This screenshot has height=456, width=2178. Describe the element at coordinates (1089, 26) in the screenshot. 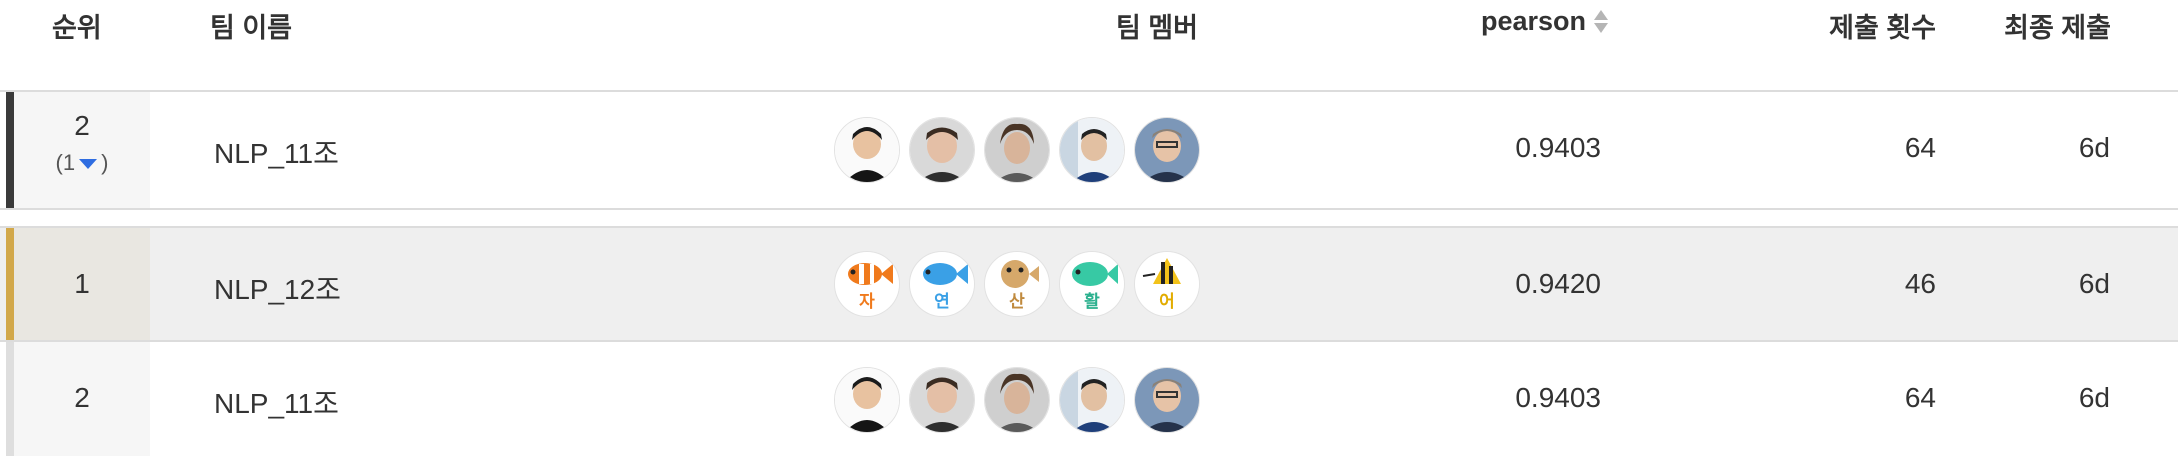

I see `leaderboard-header: 순위 팀 이름 팀 멤버 pearson 제출 횟수 최종 제출` at that location.